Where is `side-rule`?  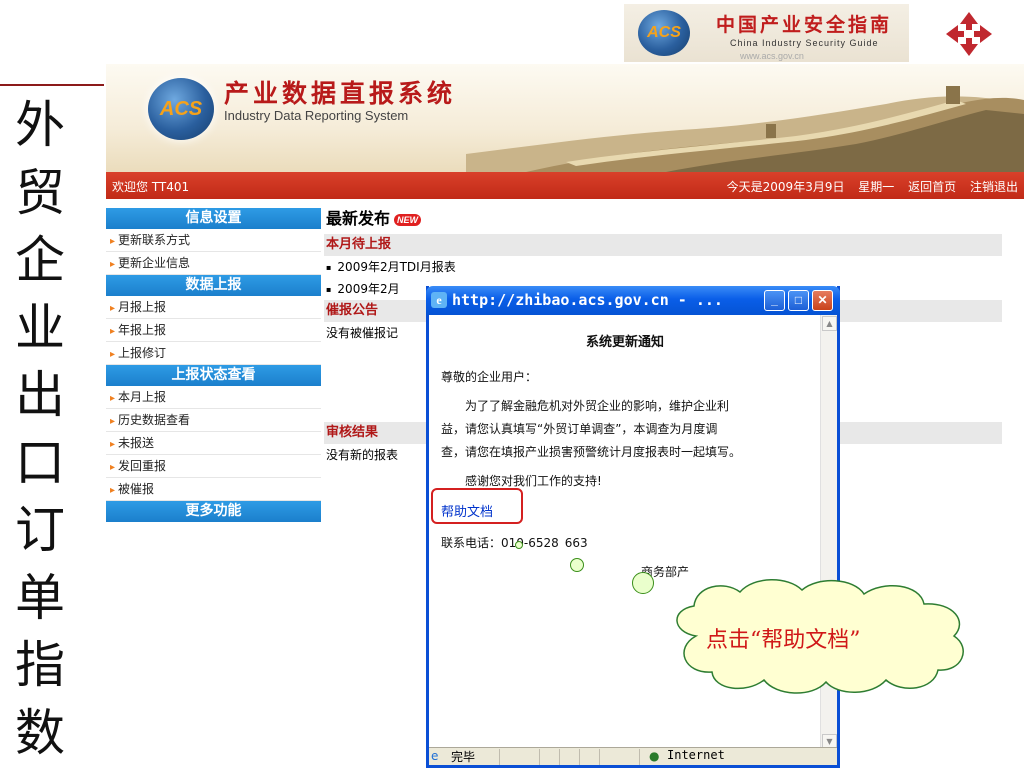
side-rule is located at coordinates (52, 85).